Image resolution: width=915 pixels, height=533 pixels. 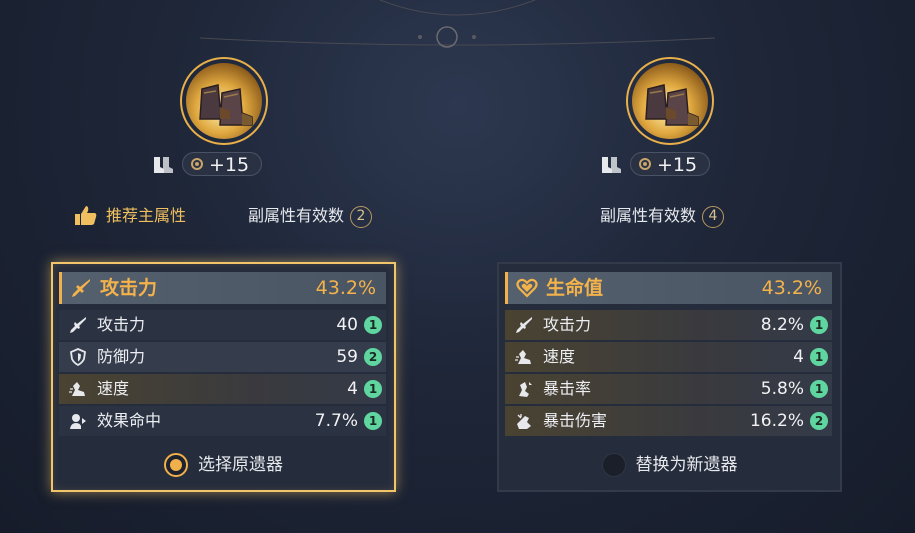 What do you see at coordinates (782, 325) in the screenshot?
I see `sub-stat-value: 8.2%` at bounding box center [782, 325].